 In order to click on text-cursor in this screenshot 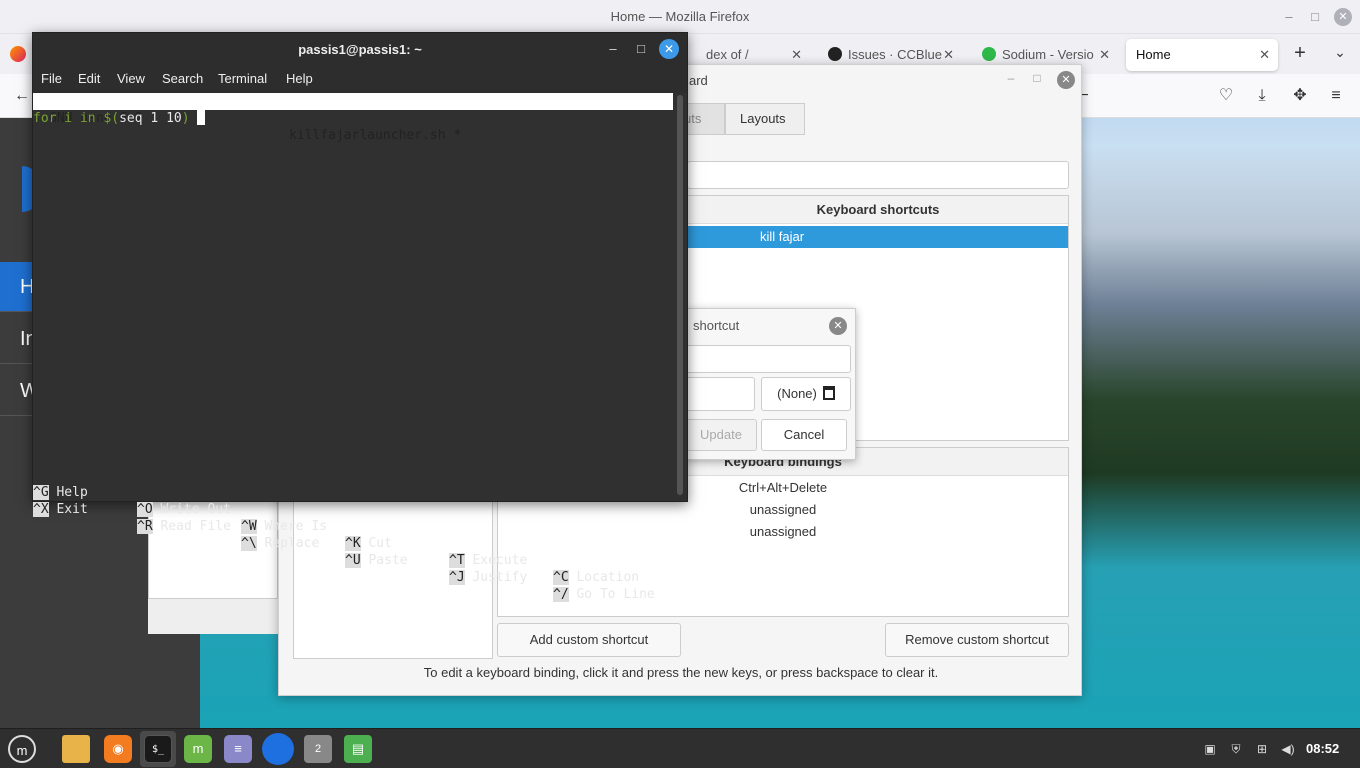, I will do `click(201, 117)`.